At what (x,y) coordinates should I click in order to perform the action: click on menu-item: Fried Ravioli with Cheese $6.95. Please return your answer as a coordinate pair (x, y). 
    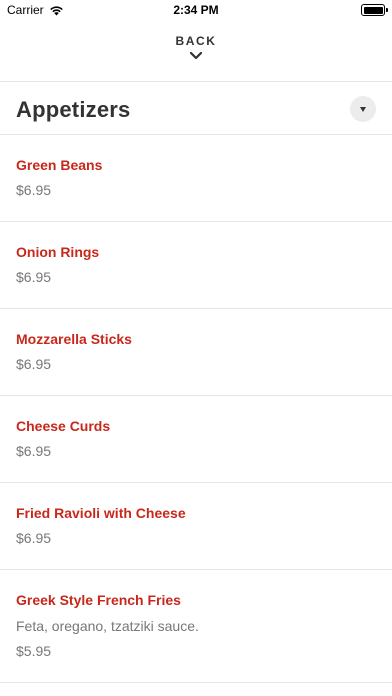
    Looking at the image, I should click on (196, 526).